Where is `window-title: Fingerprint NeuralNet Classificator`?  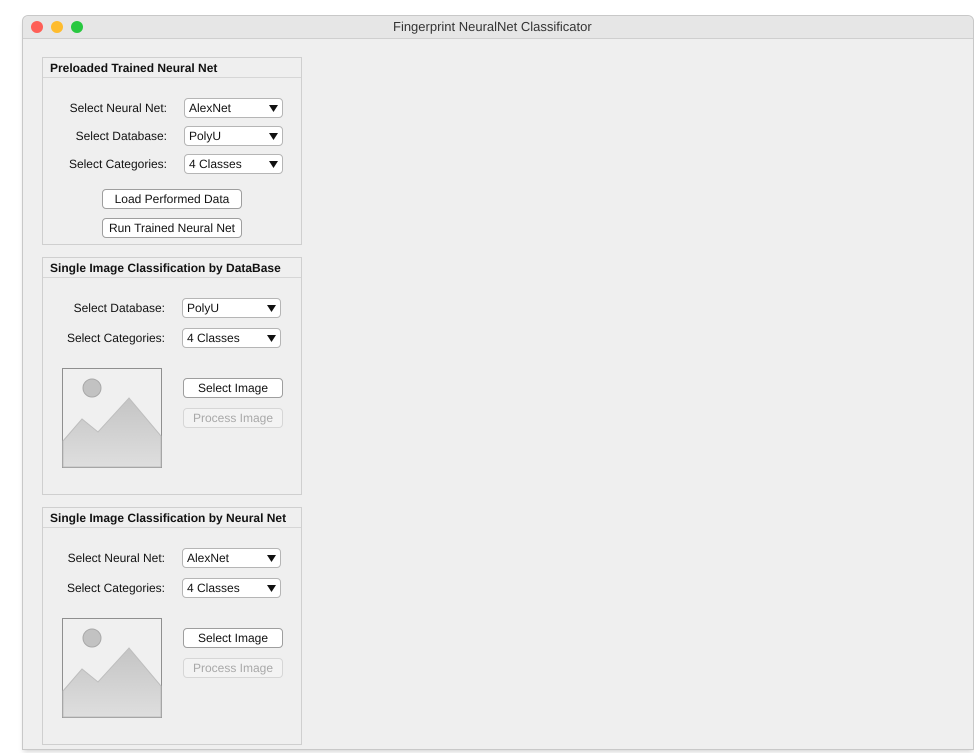
window-title: Fingerprint NeuralNet Classificator is located at coordinates (492, 27).